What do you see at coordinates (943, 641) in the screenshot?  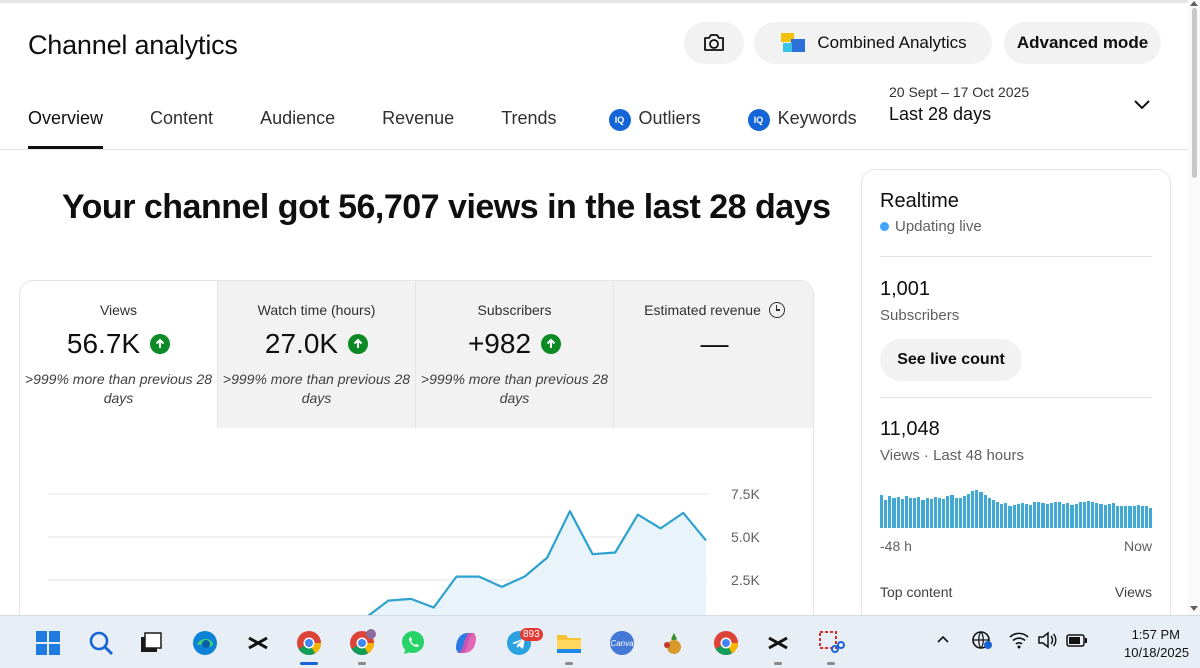 I see `show-hidden-icons-chevron-icon` at bounding box center [943, 641].